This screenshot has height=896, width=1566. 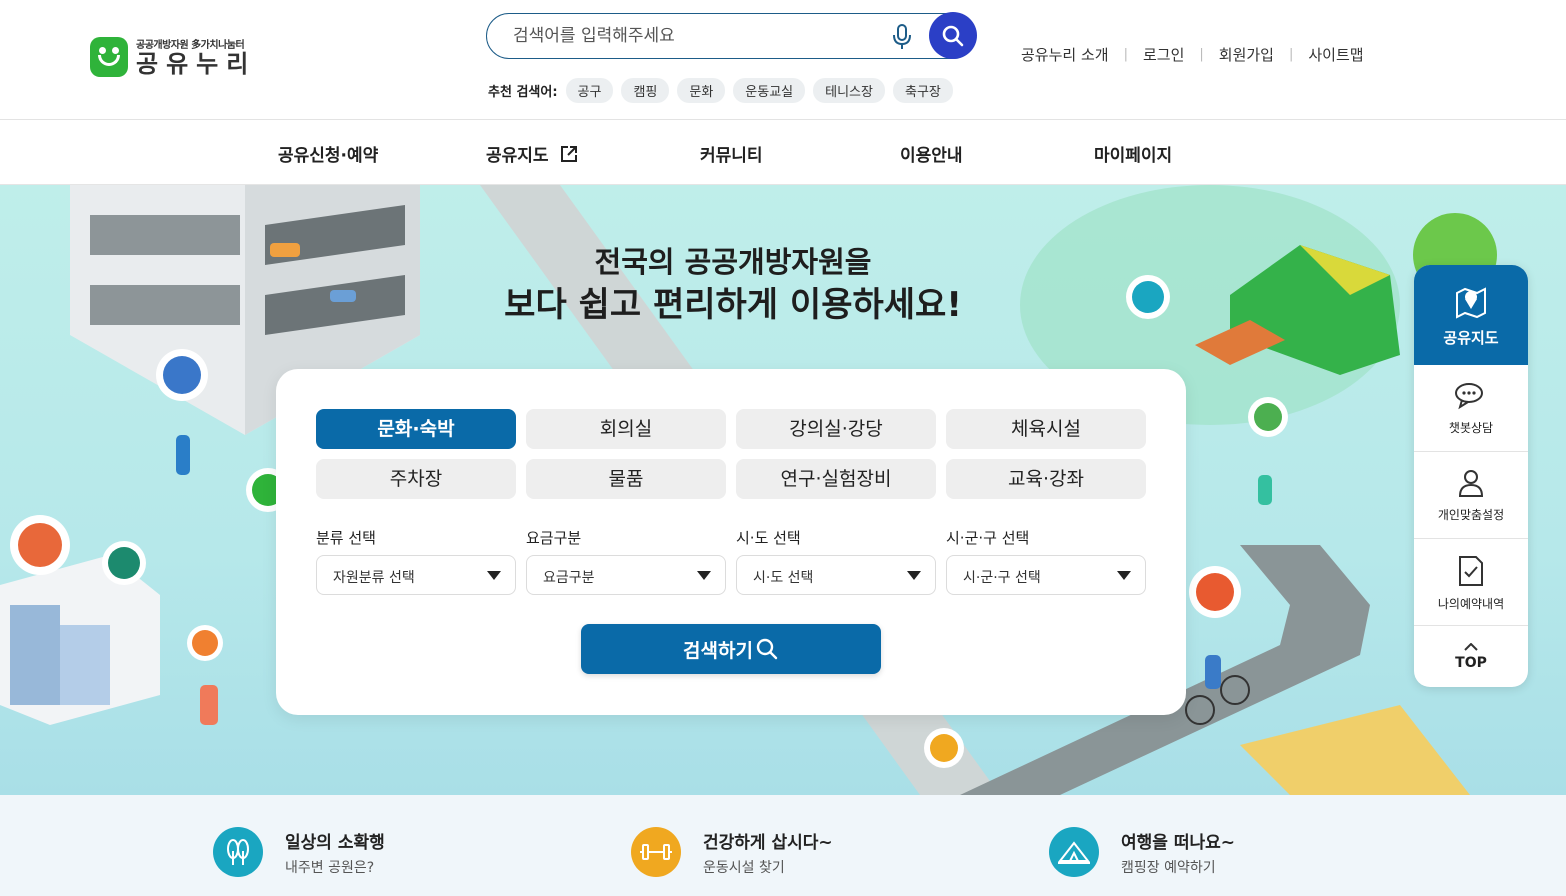 I want to click on hero-title-line1: 전국의 공공개방자원을, so click(x=733, y=262).